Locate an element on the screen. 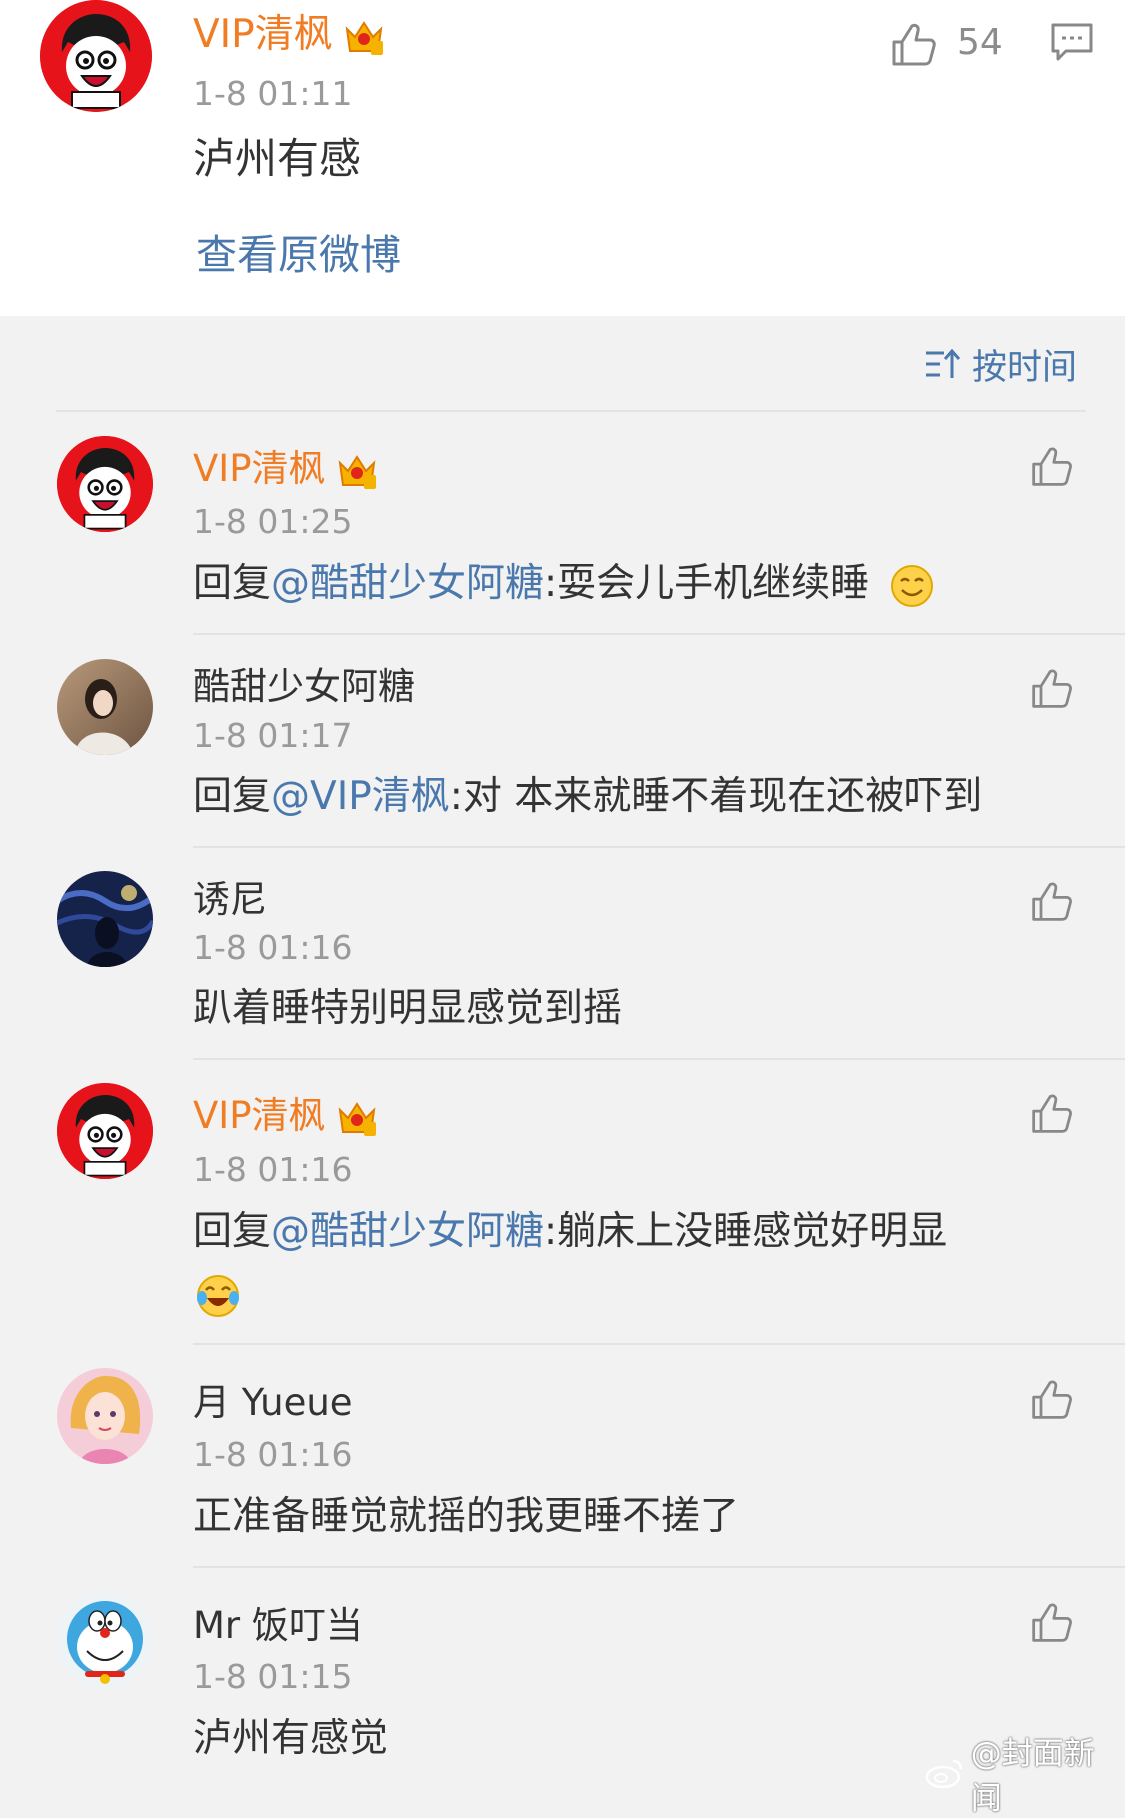 The width and height of the screenshot is (1125, 1818). comment-text: 趴着睡特别明显感觉到摇 is located at coordinates (408, 1008).